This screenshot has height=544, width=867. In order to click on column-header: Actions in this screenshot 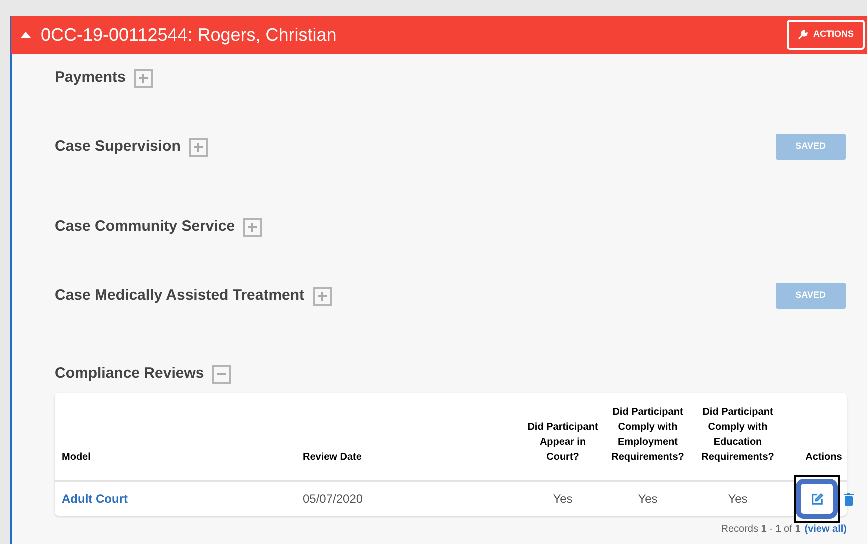, I will do `click(824, 458)`.